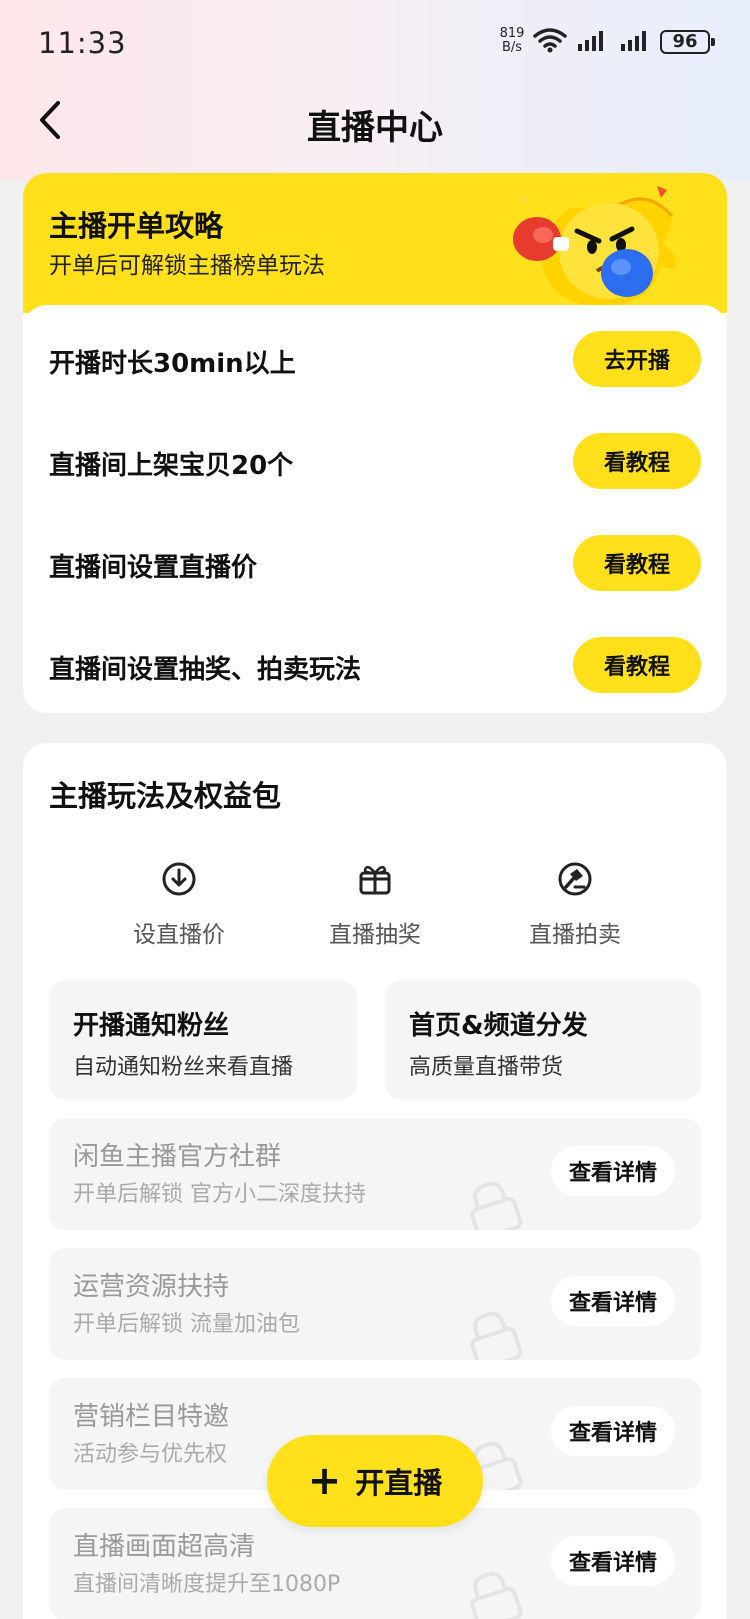 The width and height of the screenshot is (750, 1619). I want to click on start-live-fab: + 开直播, so click(375, 1481).